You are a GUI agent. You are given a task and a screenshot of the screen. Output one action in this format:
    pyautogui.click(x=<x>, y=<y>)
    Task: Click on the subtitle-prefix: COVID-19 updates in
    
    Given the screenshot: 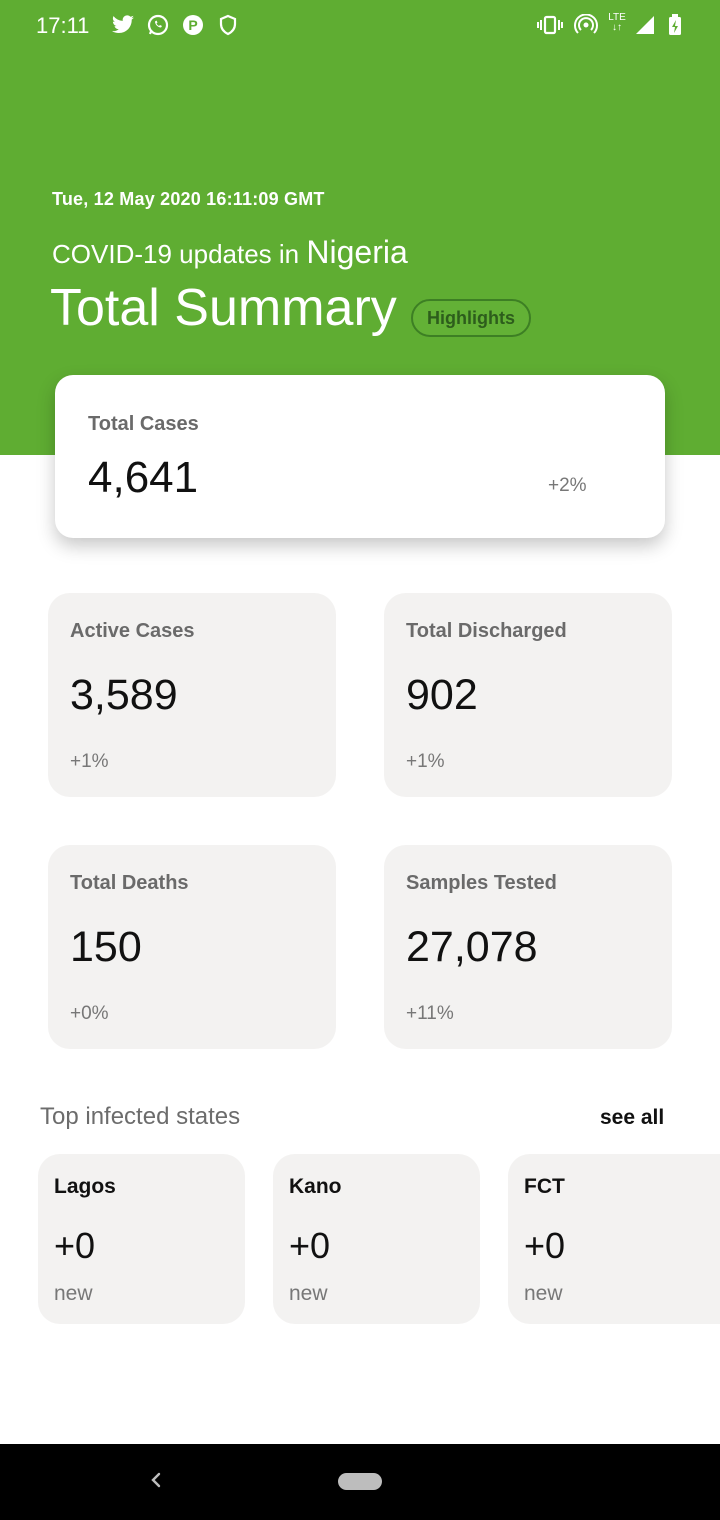 What is the action you would take?
    pyautogui.click(x=176, y=254)
    